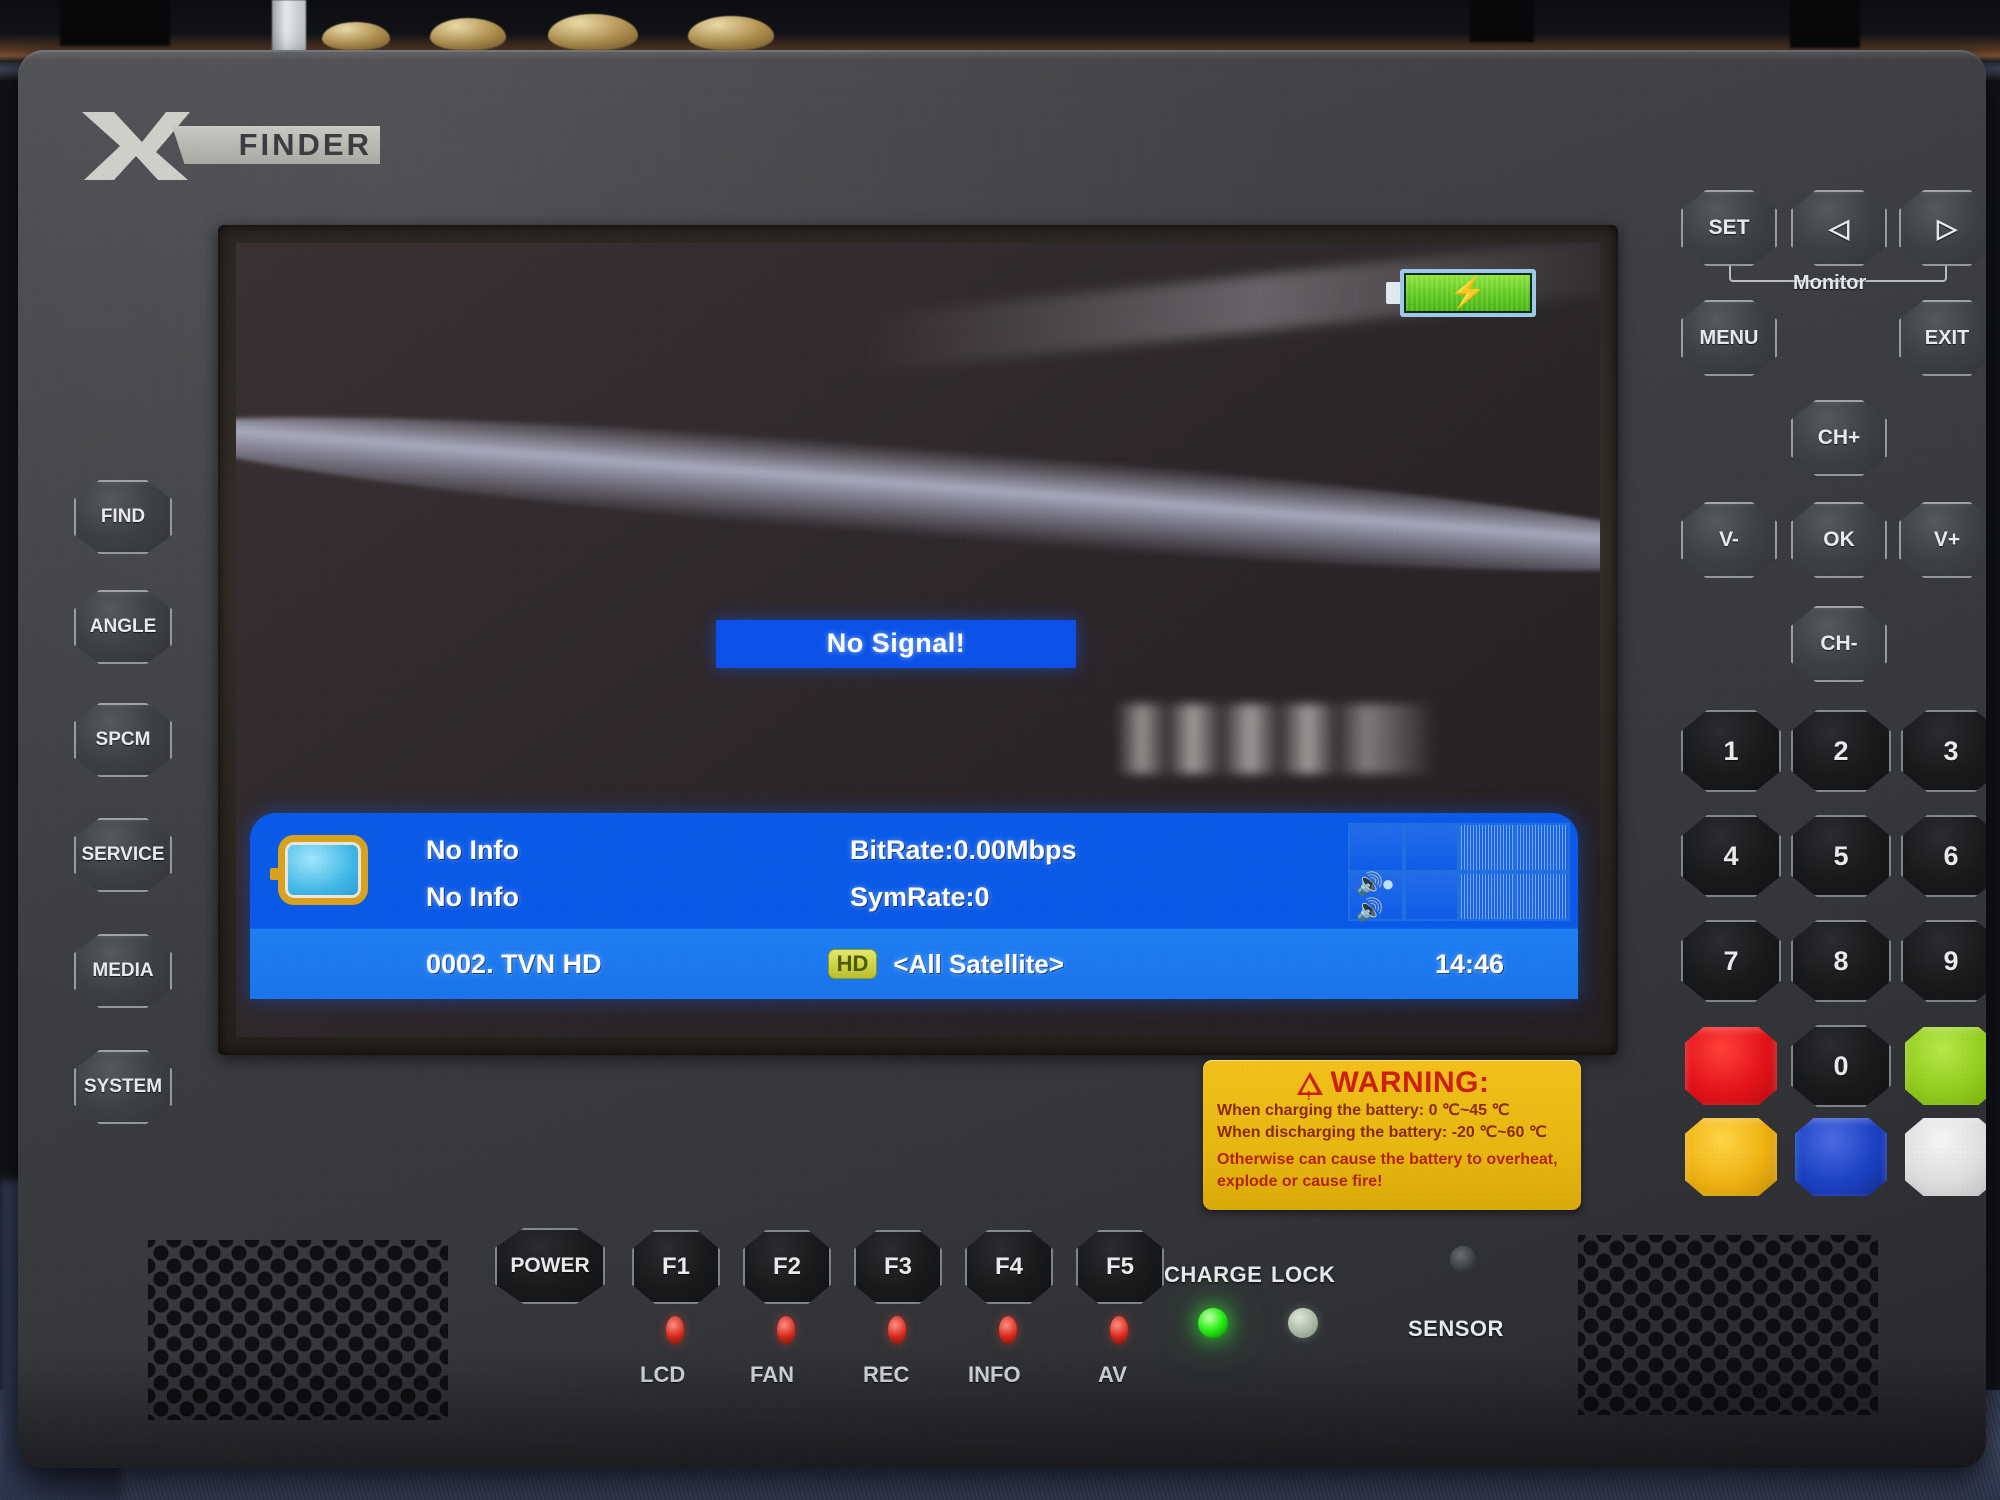  I want to click on sidebar-item-spcm: SPCM, so click(123, 740).